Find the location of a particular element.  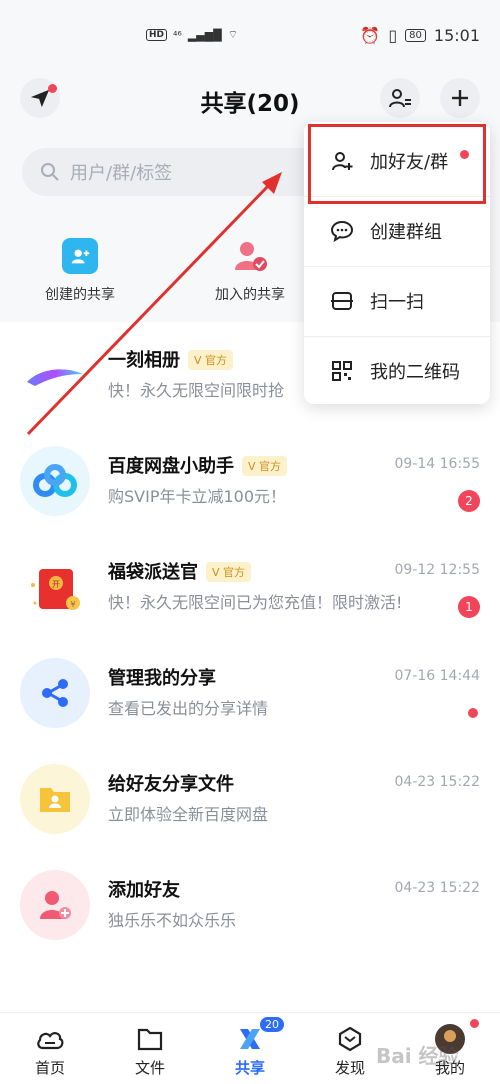

menu-item-qr-code: 我的二维码 is located at coordinates (397, 371).